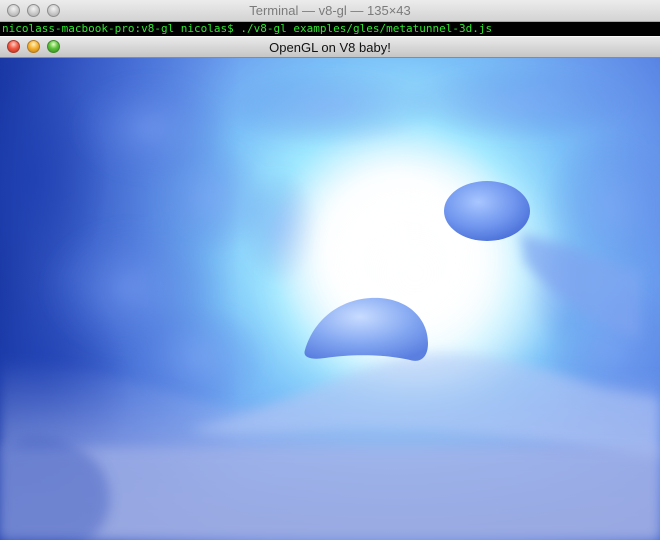  I want to click on gl-window-title: OpenGL on V8 baby!, so click(330, 47).